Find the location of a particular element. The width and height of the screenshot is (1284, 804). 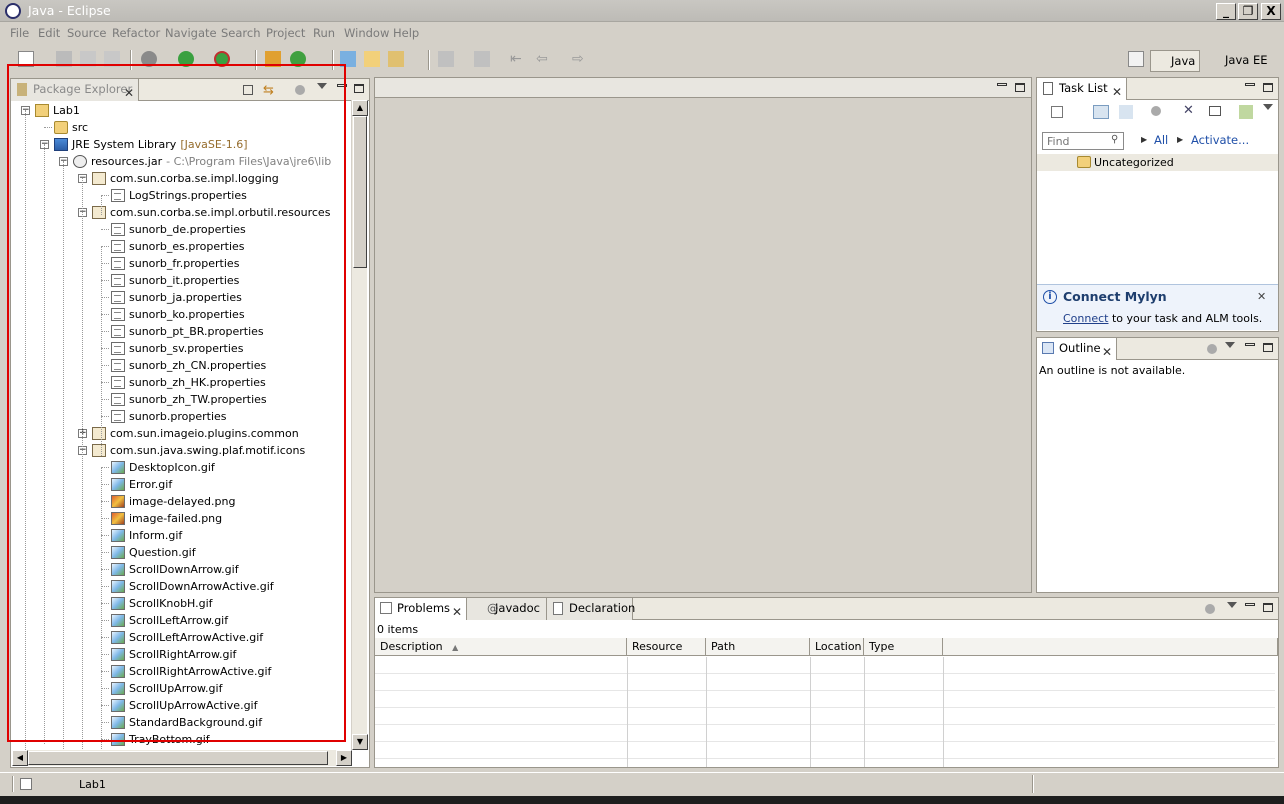

tab-task-list-label: Task List is located at coordinates (1083, 88).